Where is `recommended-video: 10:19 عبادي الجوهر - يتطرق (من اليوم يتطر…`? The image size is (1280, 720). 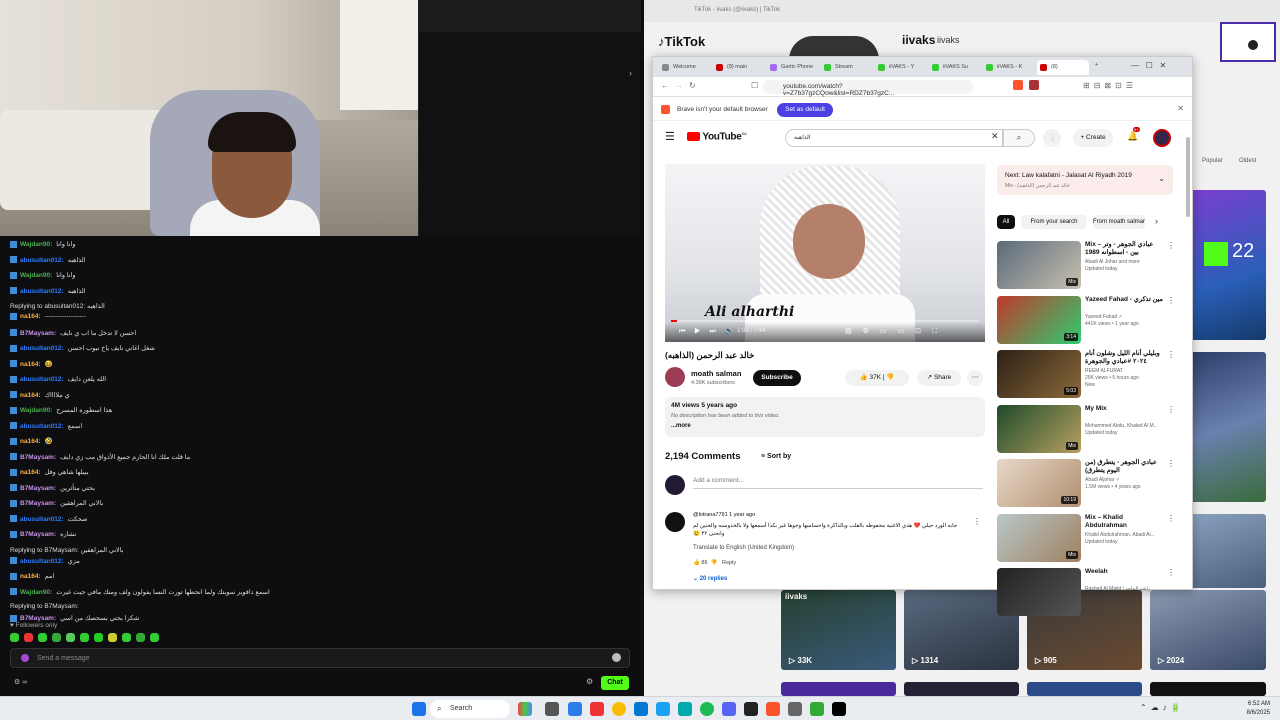 recommended-video: 10:19 عبادي الجوهر - يتطرق (من اليوم يتطر… is located at coordinates (1087, 484).